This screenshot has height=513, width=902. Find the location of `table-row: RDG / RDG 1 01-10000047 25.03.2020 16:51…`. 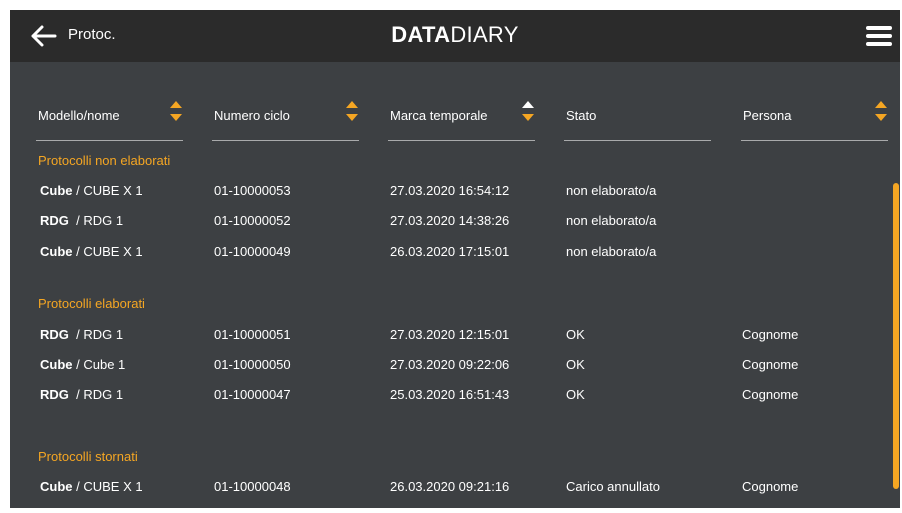

table-row: RDG / RDG 1 01-10000047 25.03.2020 16:51… is located at coordinates (450, 398).